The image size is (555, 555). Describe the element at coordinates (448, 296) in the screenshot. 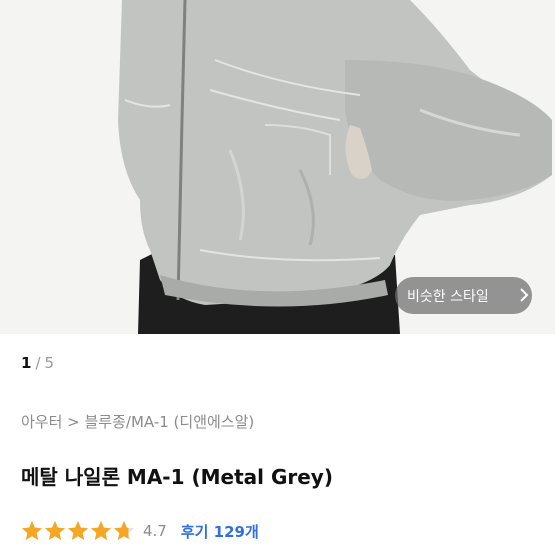

I see `similar-style-label: 비슷한 스타일` at that location.